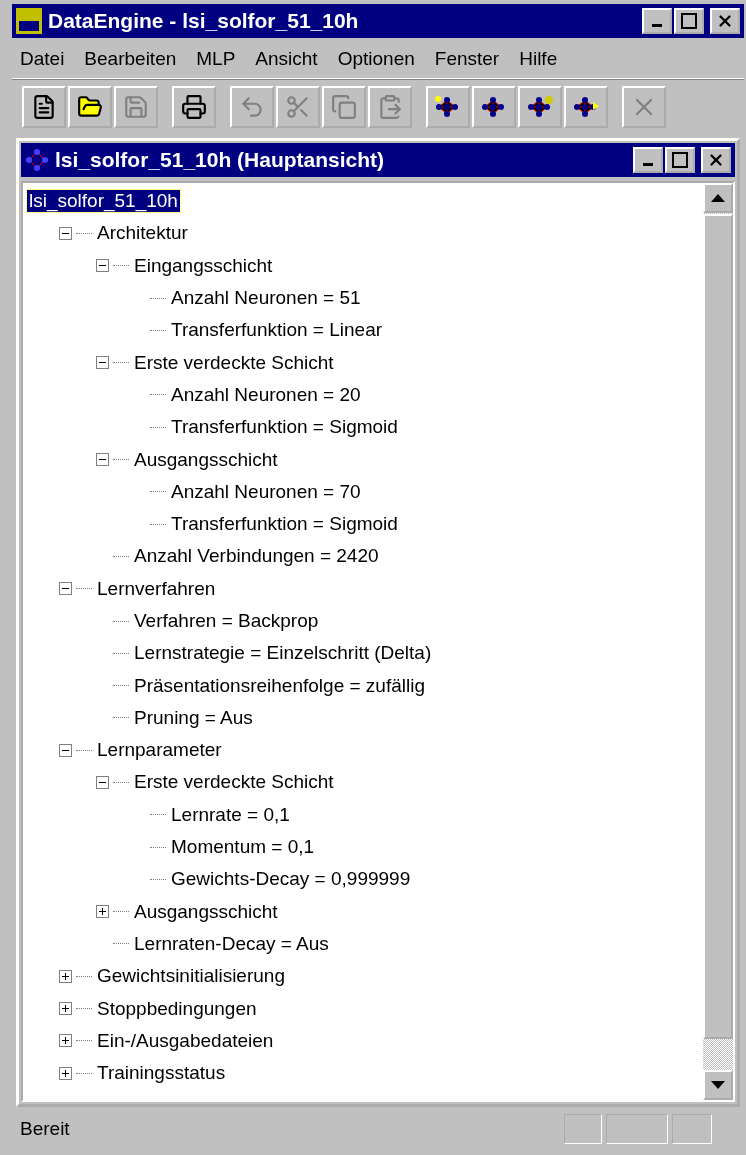  What do you see at coordinates (718, 198) in the screenshot?
I see `up-arrow-icon` at bounding box center [718, 198].